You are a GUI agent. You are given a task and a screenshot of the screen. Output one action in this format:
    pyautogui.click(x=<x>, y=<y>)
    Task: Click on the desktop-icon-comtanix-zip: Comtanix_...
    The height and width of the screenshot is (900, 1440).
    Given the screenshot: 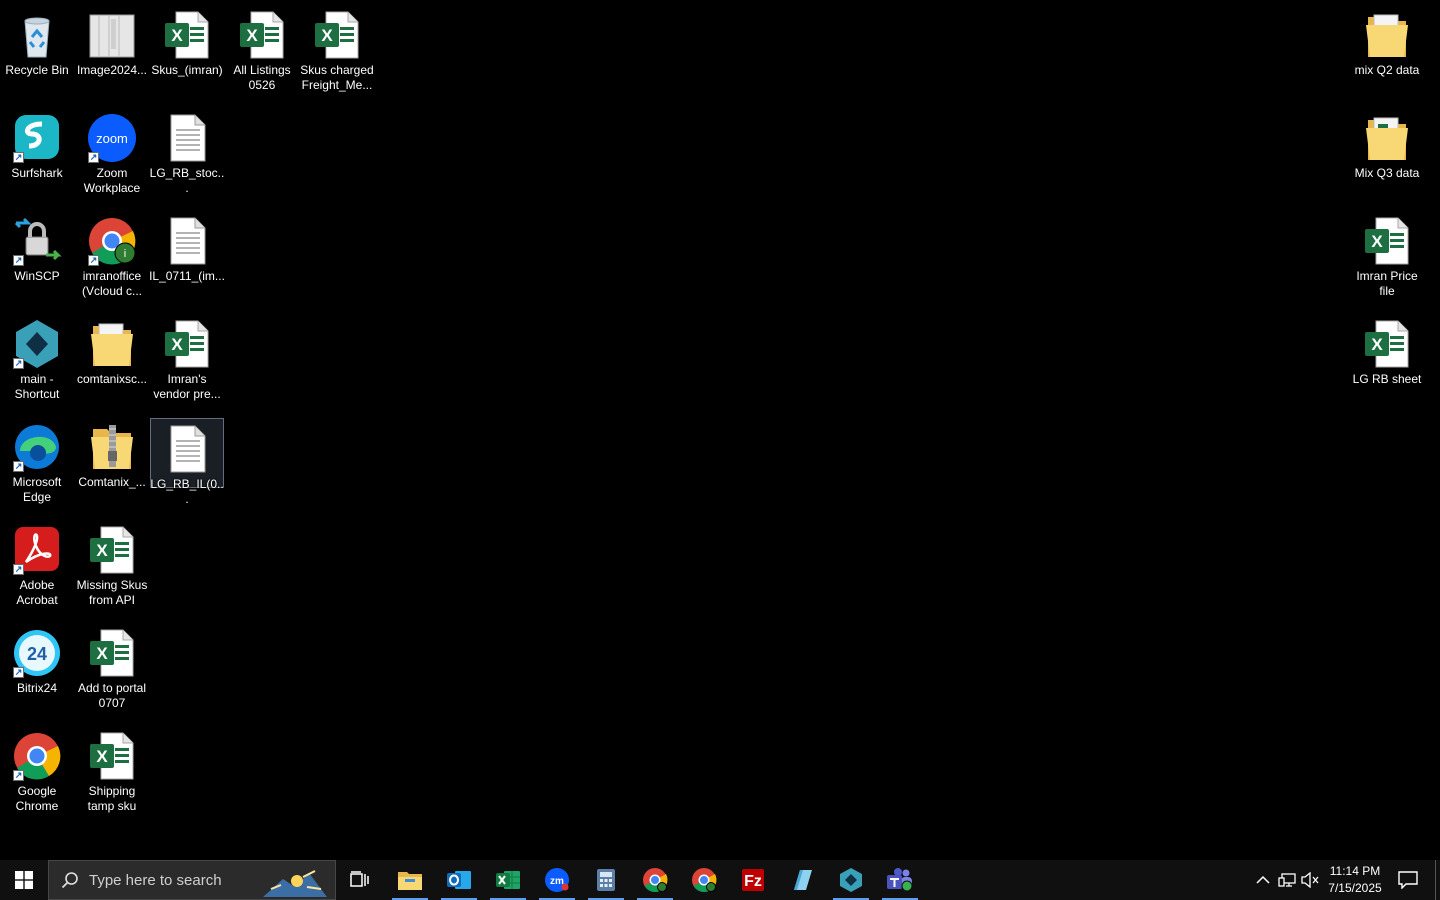 What is the action you would take?
    pyautogui.click(x=112, y=466)
    